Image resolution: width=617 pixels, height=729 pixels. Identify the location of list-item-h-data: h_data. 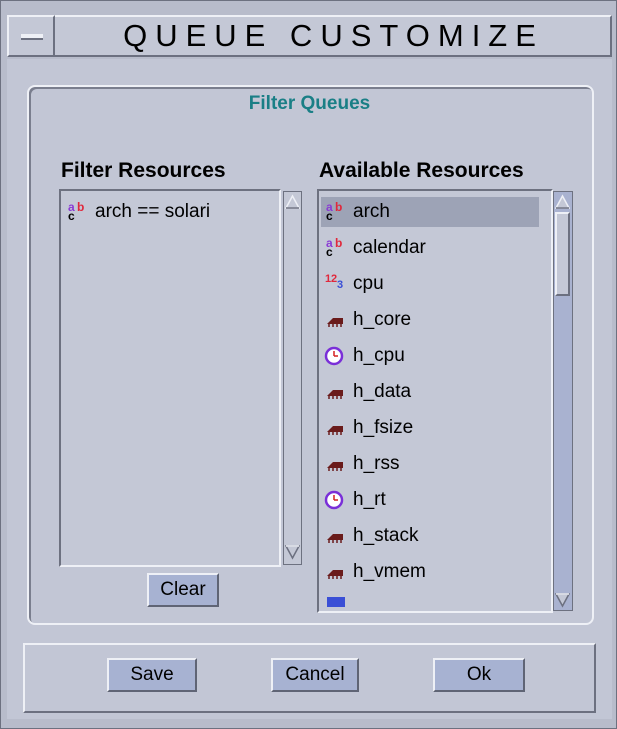
(430, 392).